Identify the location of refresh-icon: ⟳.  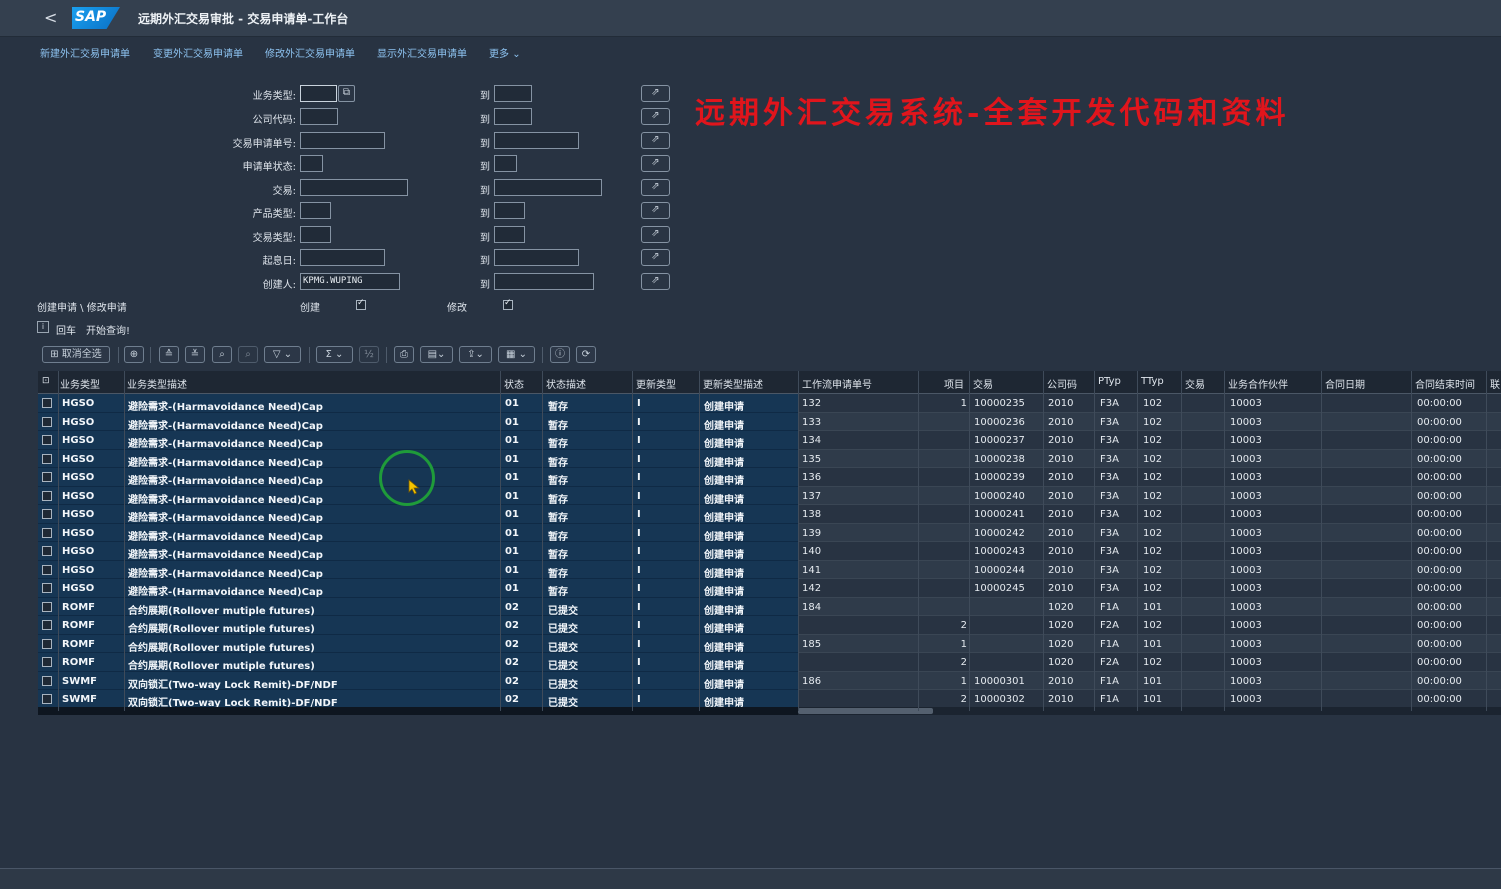
(586, 354).